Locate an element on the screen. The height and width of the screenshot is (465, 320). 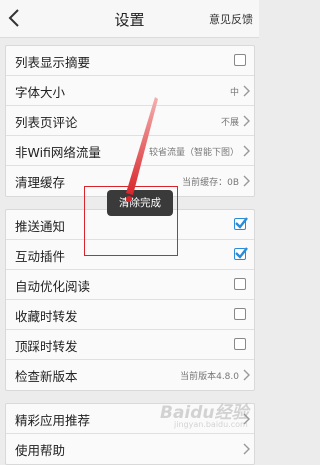
arrow-shaft is located at coordinates (142, 146).